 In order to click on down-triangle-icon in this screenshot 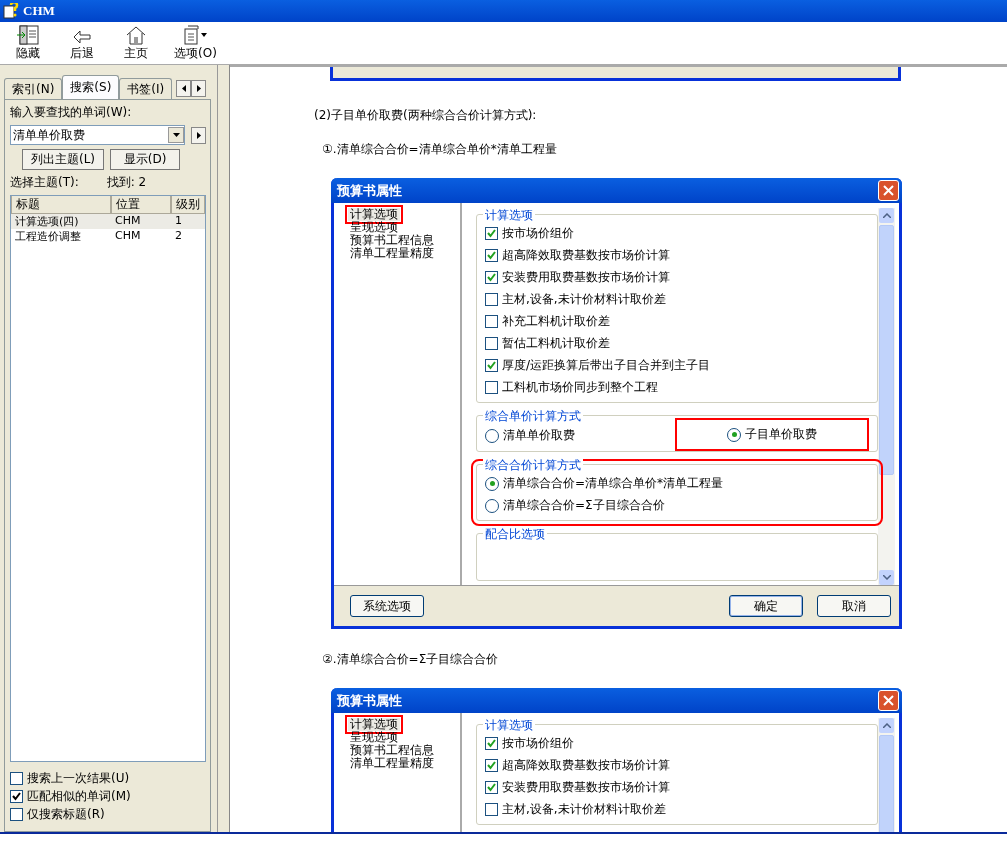, I will do `click(176, 135)`.